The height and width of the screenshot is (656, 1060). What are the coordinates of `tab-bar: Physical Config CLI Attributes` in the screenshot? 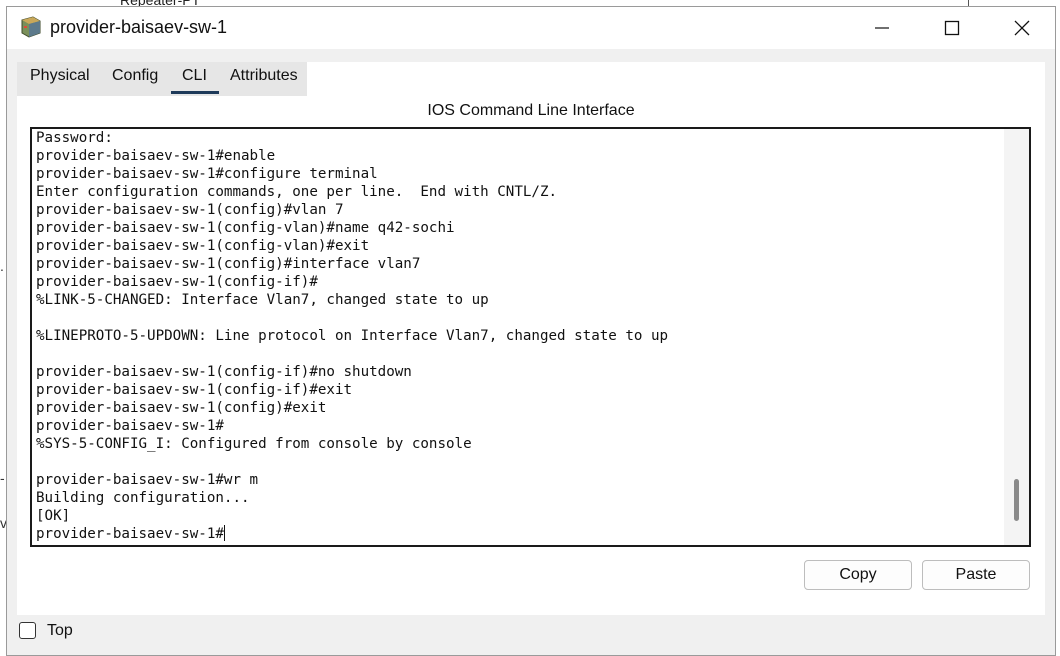 It's located at (162, 79).